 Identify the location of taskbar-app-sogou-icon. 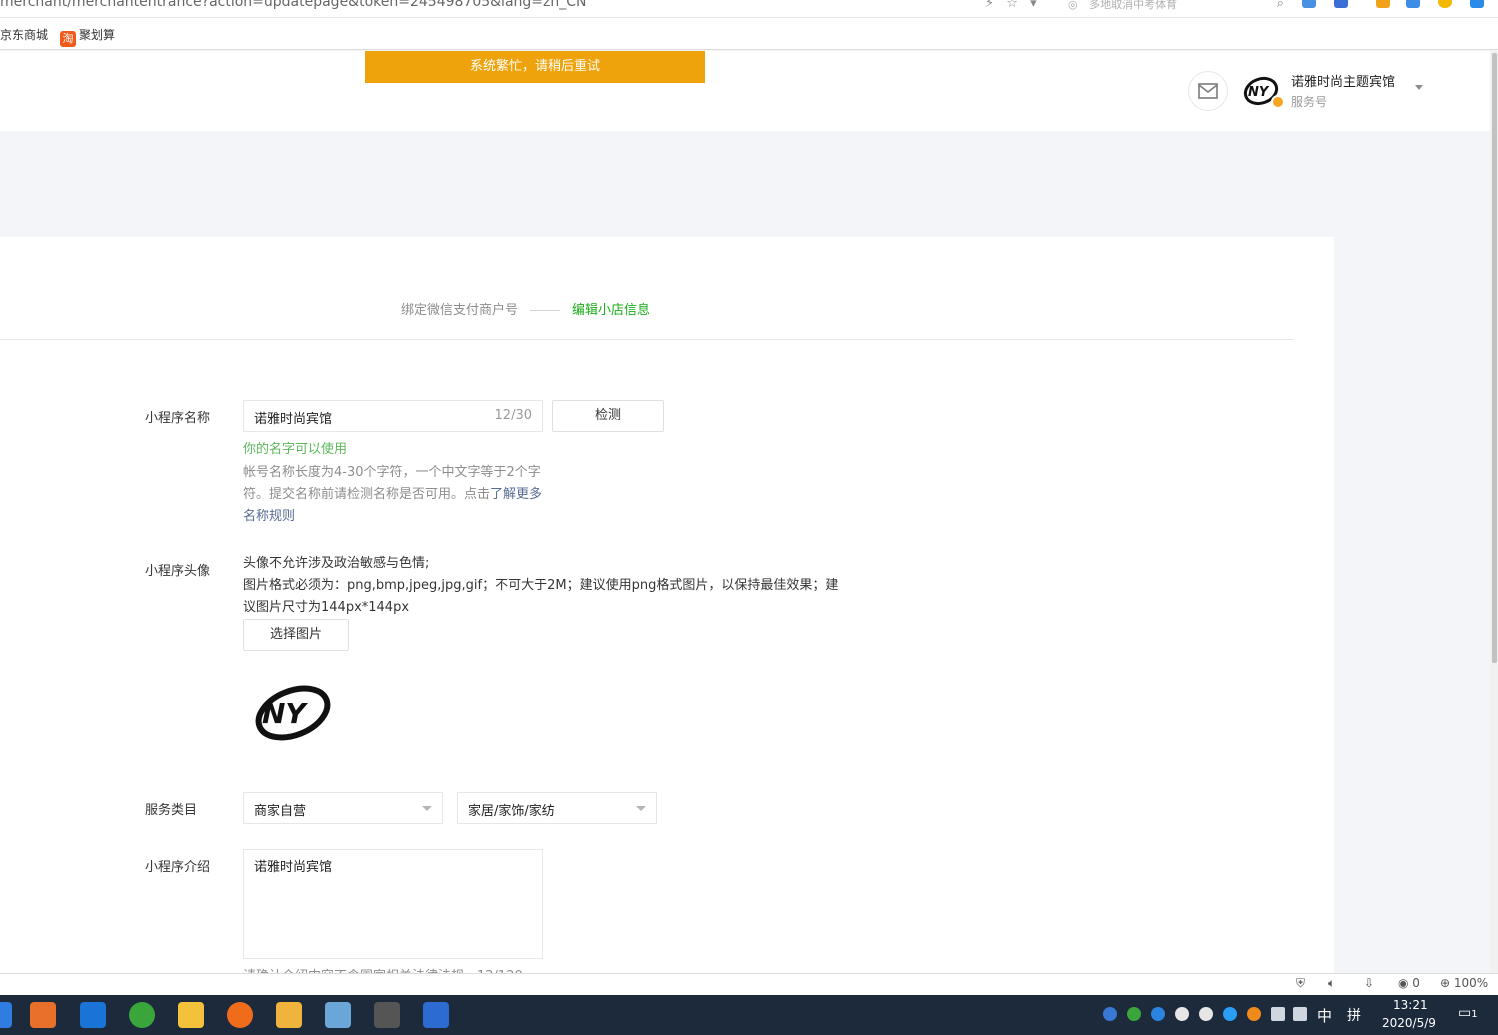
(240, 1015).